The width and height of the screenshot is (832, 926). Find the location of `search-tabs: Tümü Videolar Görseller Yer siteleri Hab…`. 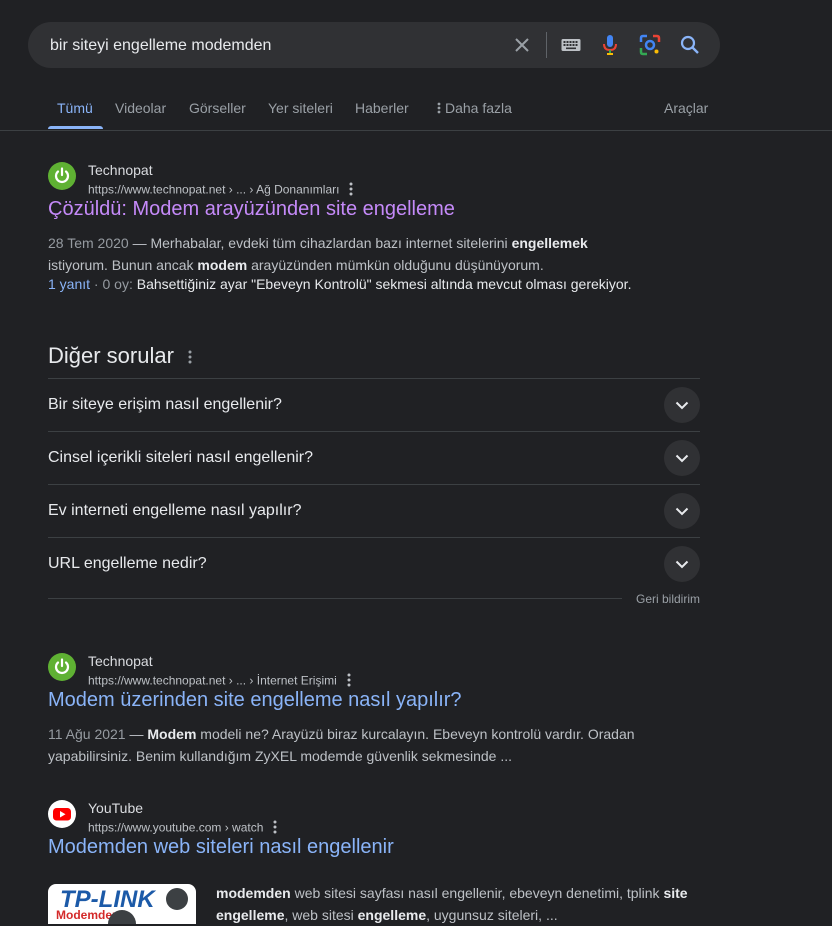

search-tabs: Tümü Videolar Görseller Yer siteleri Hab… is located at coordinates (416, 109).